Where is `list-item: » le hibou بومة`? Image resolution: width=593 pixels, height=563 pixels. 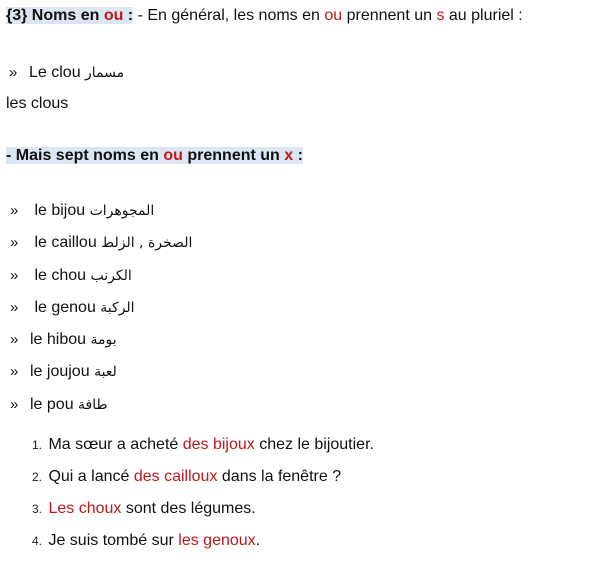
list-item: » le hibou بومة is located at coordinates (63, 340).